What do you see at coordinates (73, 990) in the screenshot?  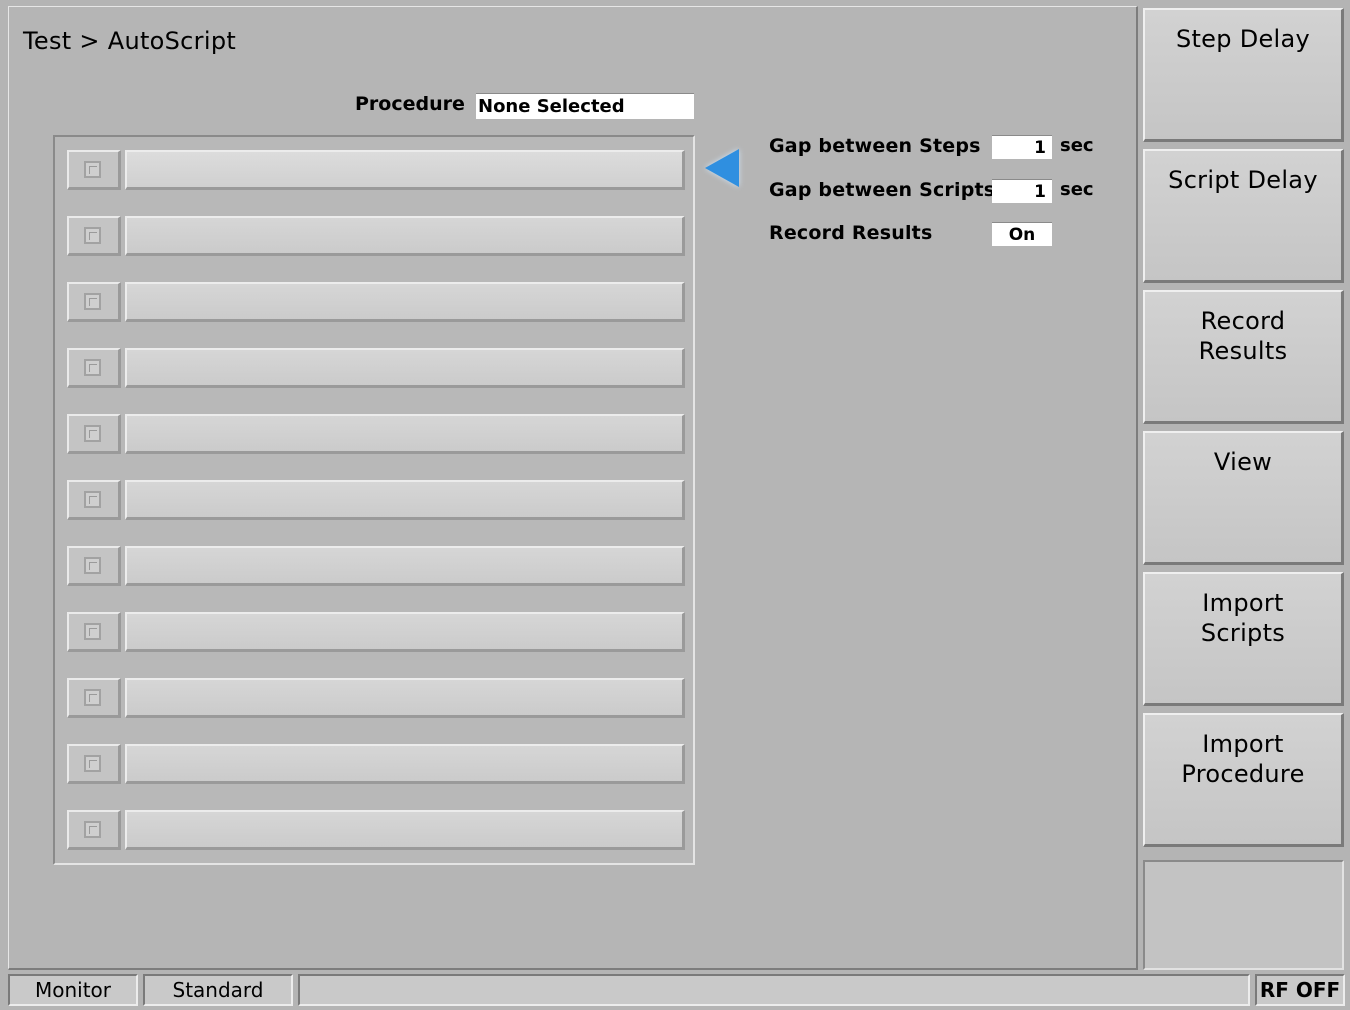 I see `status-mode: Monitor` at bounding box center [73, 990].